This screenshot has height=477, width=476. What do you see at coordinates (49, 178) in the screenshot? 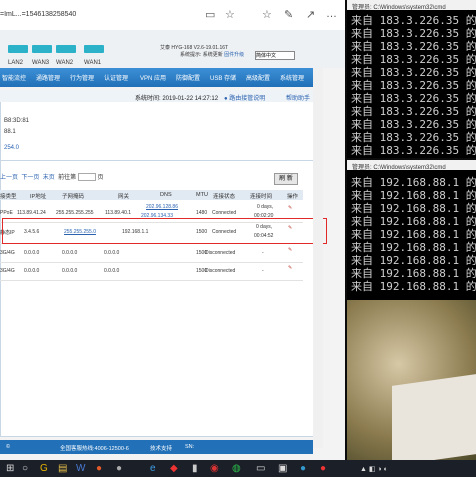
I see `last-page-link: 末页` at bounding box center [49, 178].